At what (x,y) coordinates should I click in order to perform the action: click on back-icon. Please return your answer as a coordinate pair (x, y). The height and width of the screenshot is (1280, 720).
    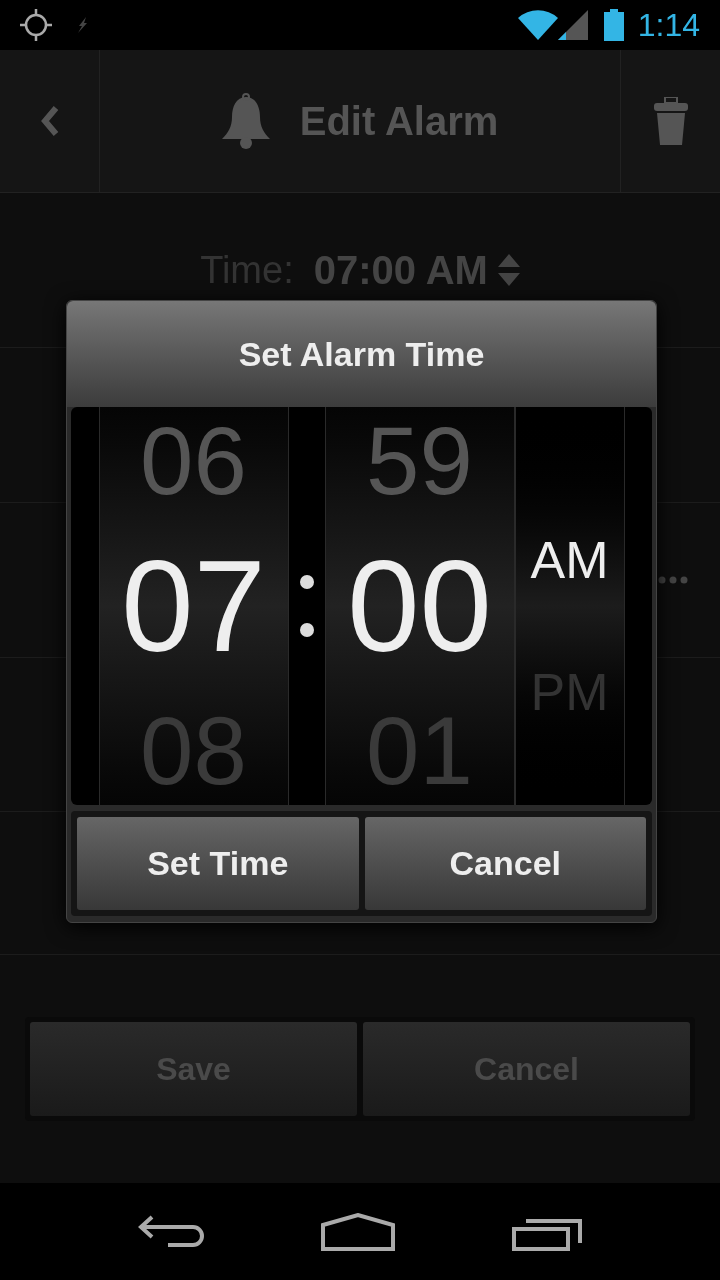
    Looking at the image, I should click on (49, 121).